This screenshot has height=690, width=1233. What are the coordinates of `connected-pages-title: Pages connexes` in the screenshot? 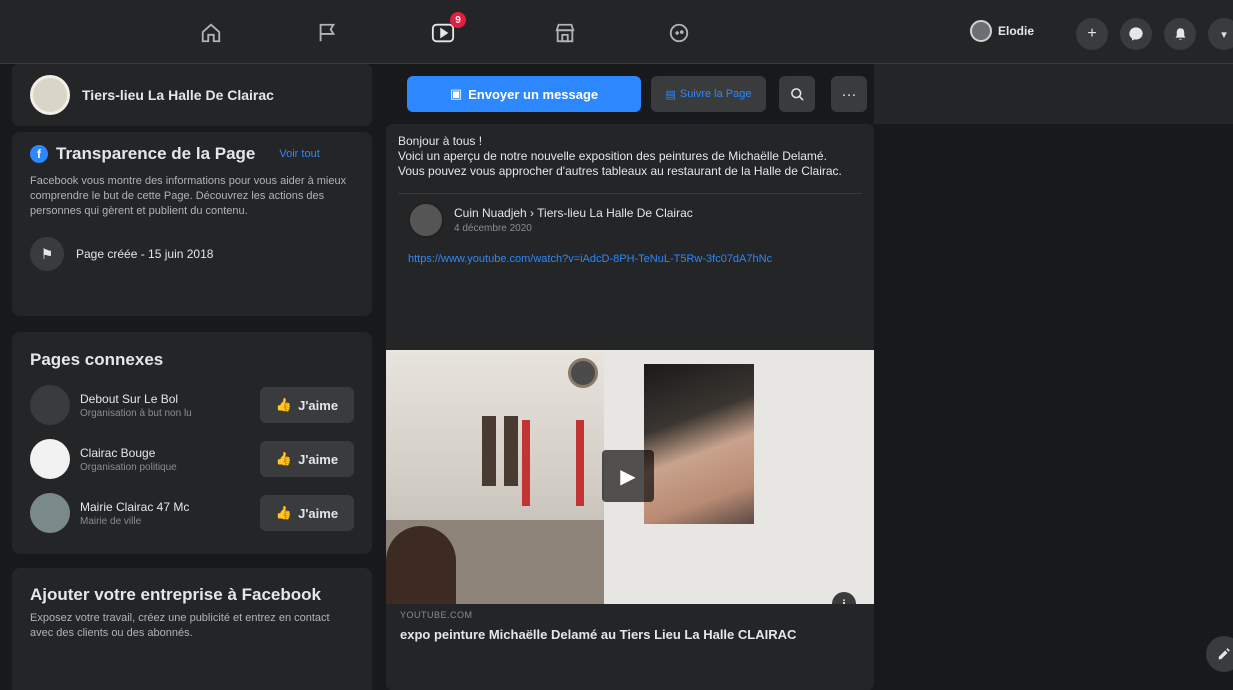 It's located at (97, 359).